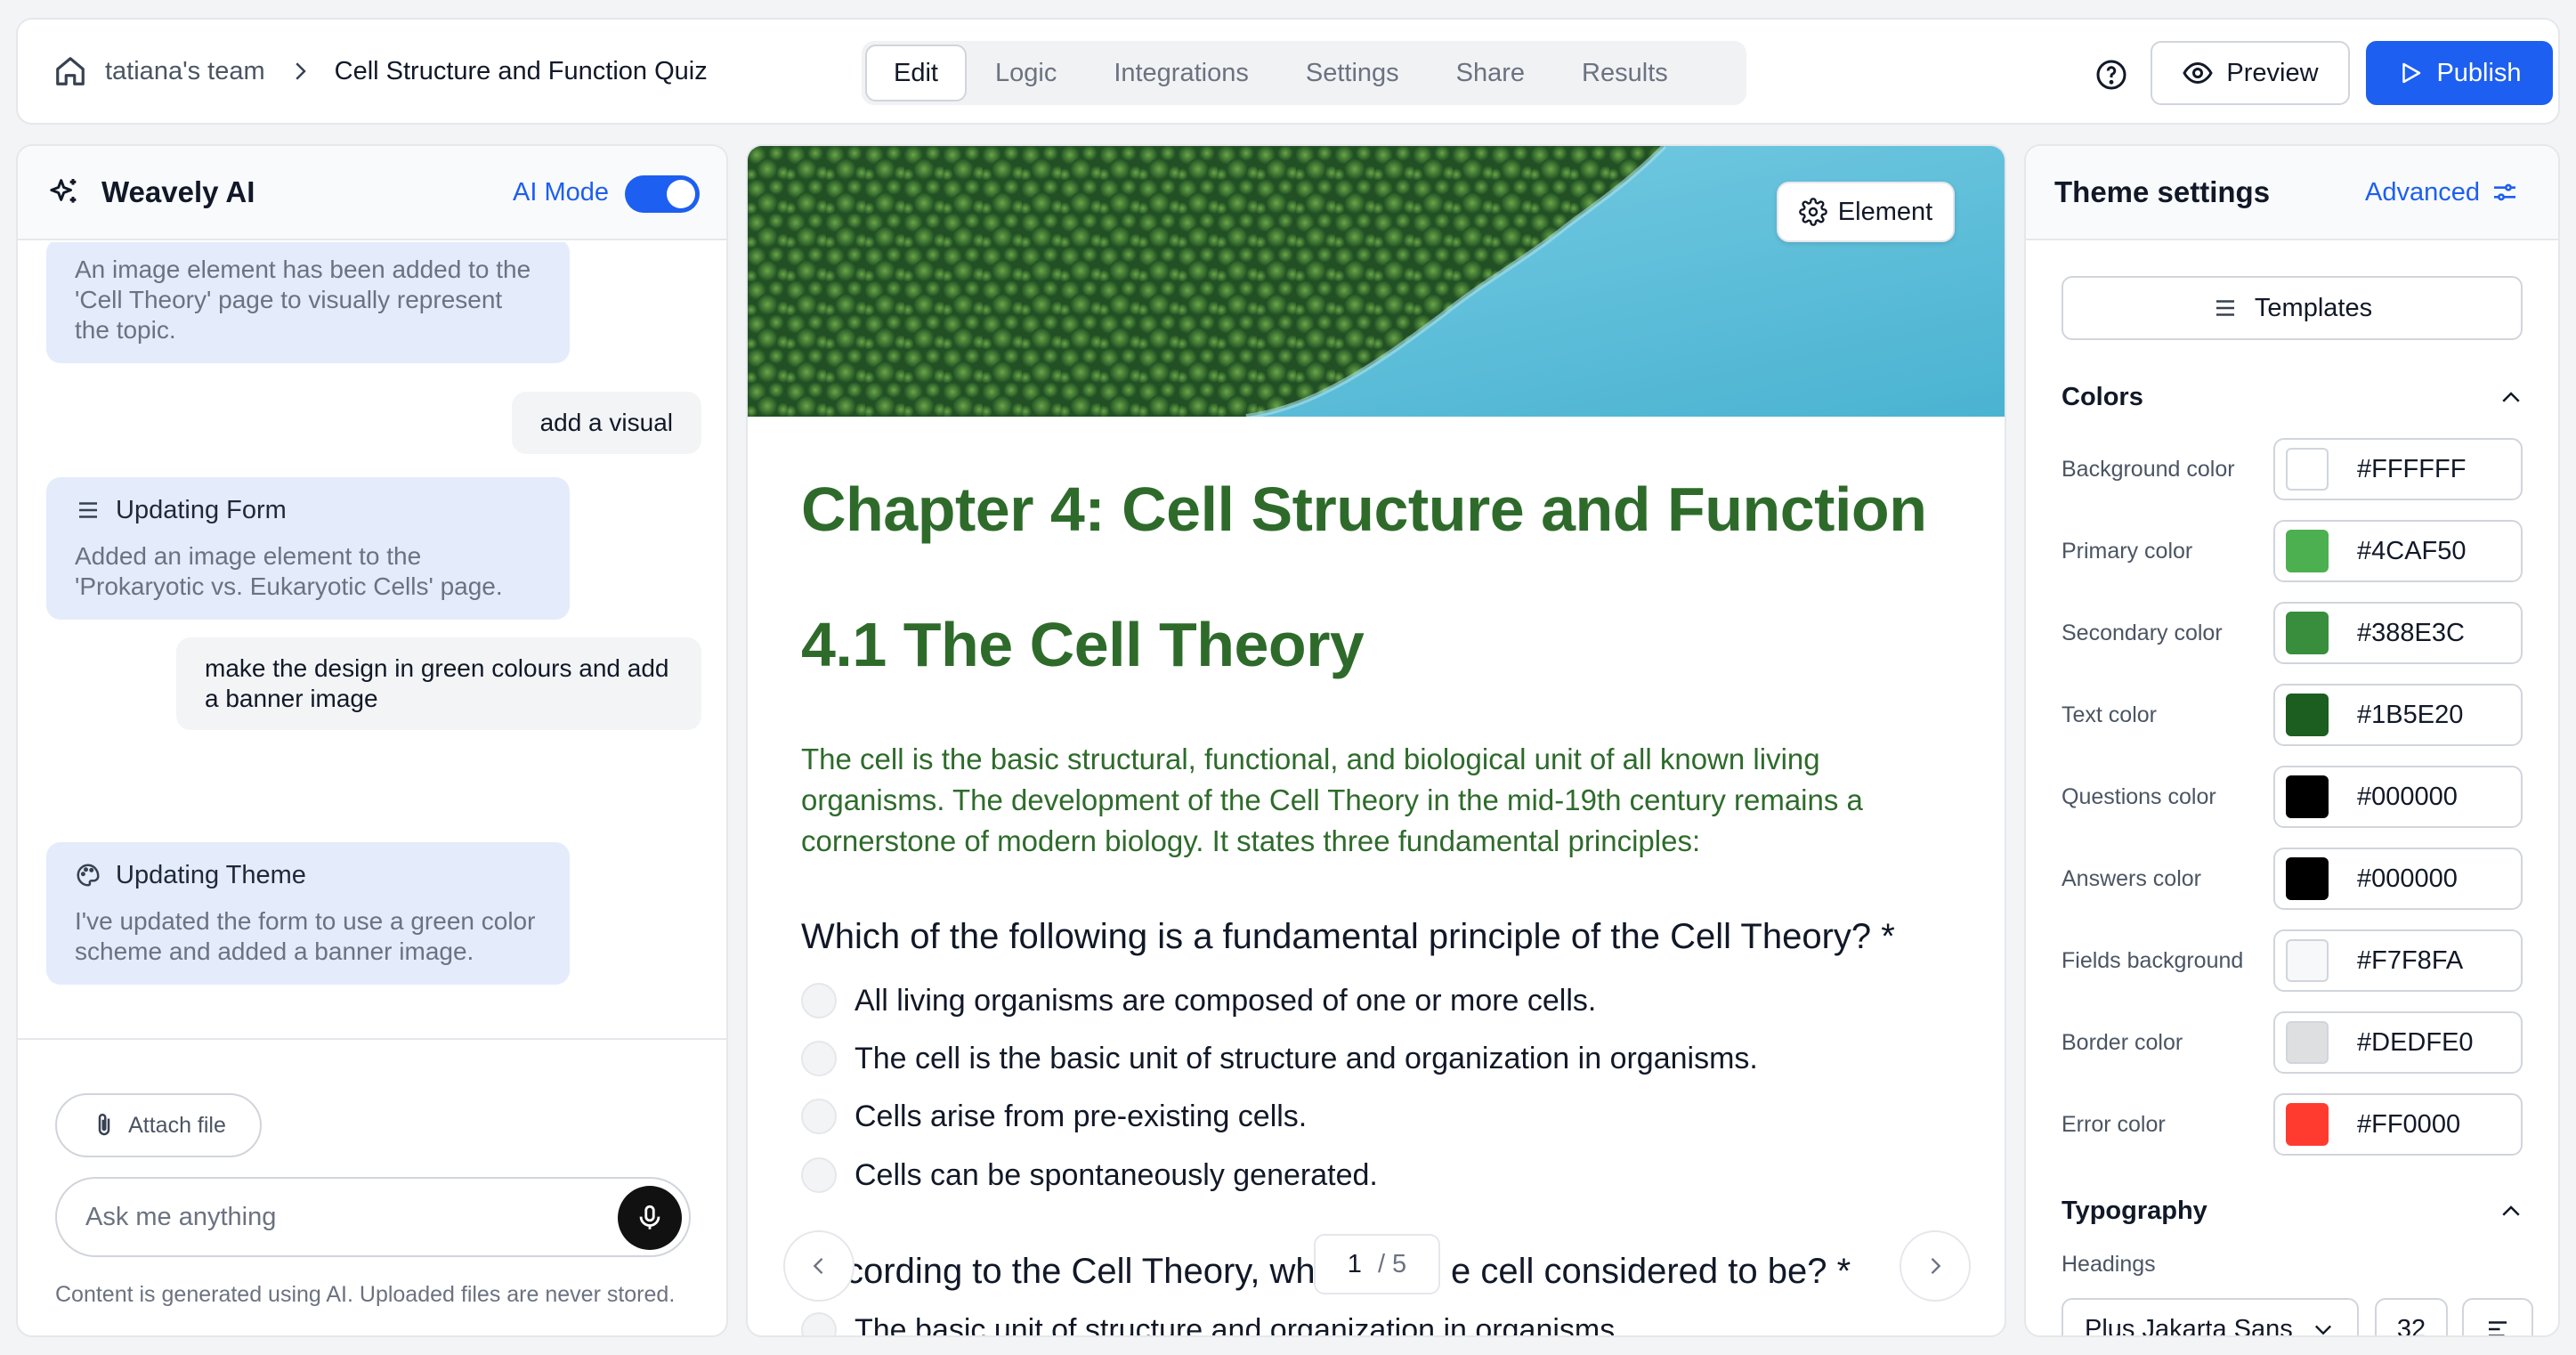  I want to click on preview-button: Preview, so click(2251, 73).